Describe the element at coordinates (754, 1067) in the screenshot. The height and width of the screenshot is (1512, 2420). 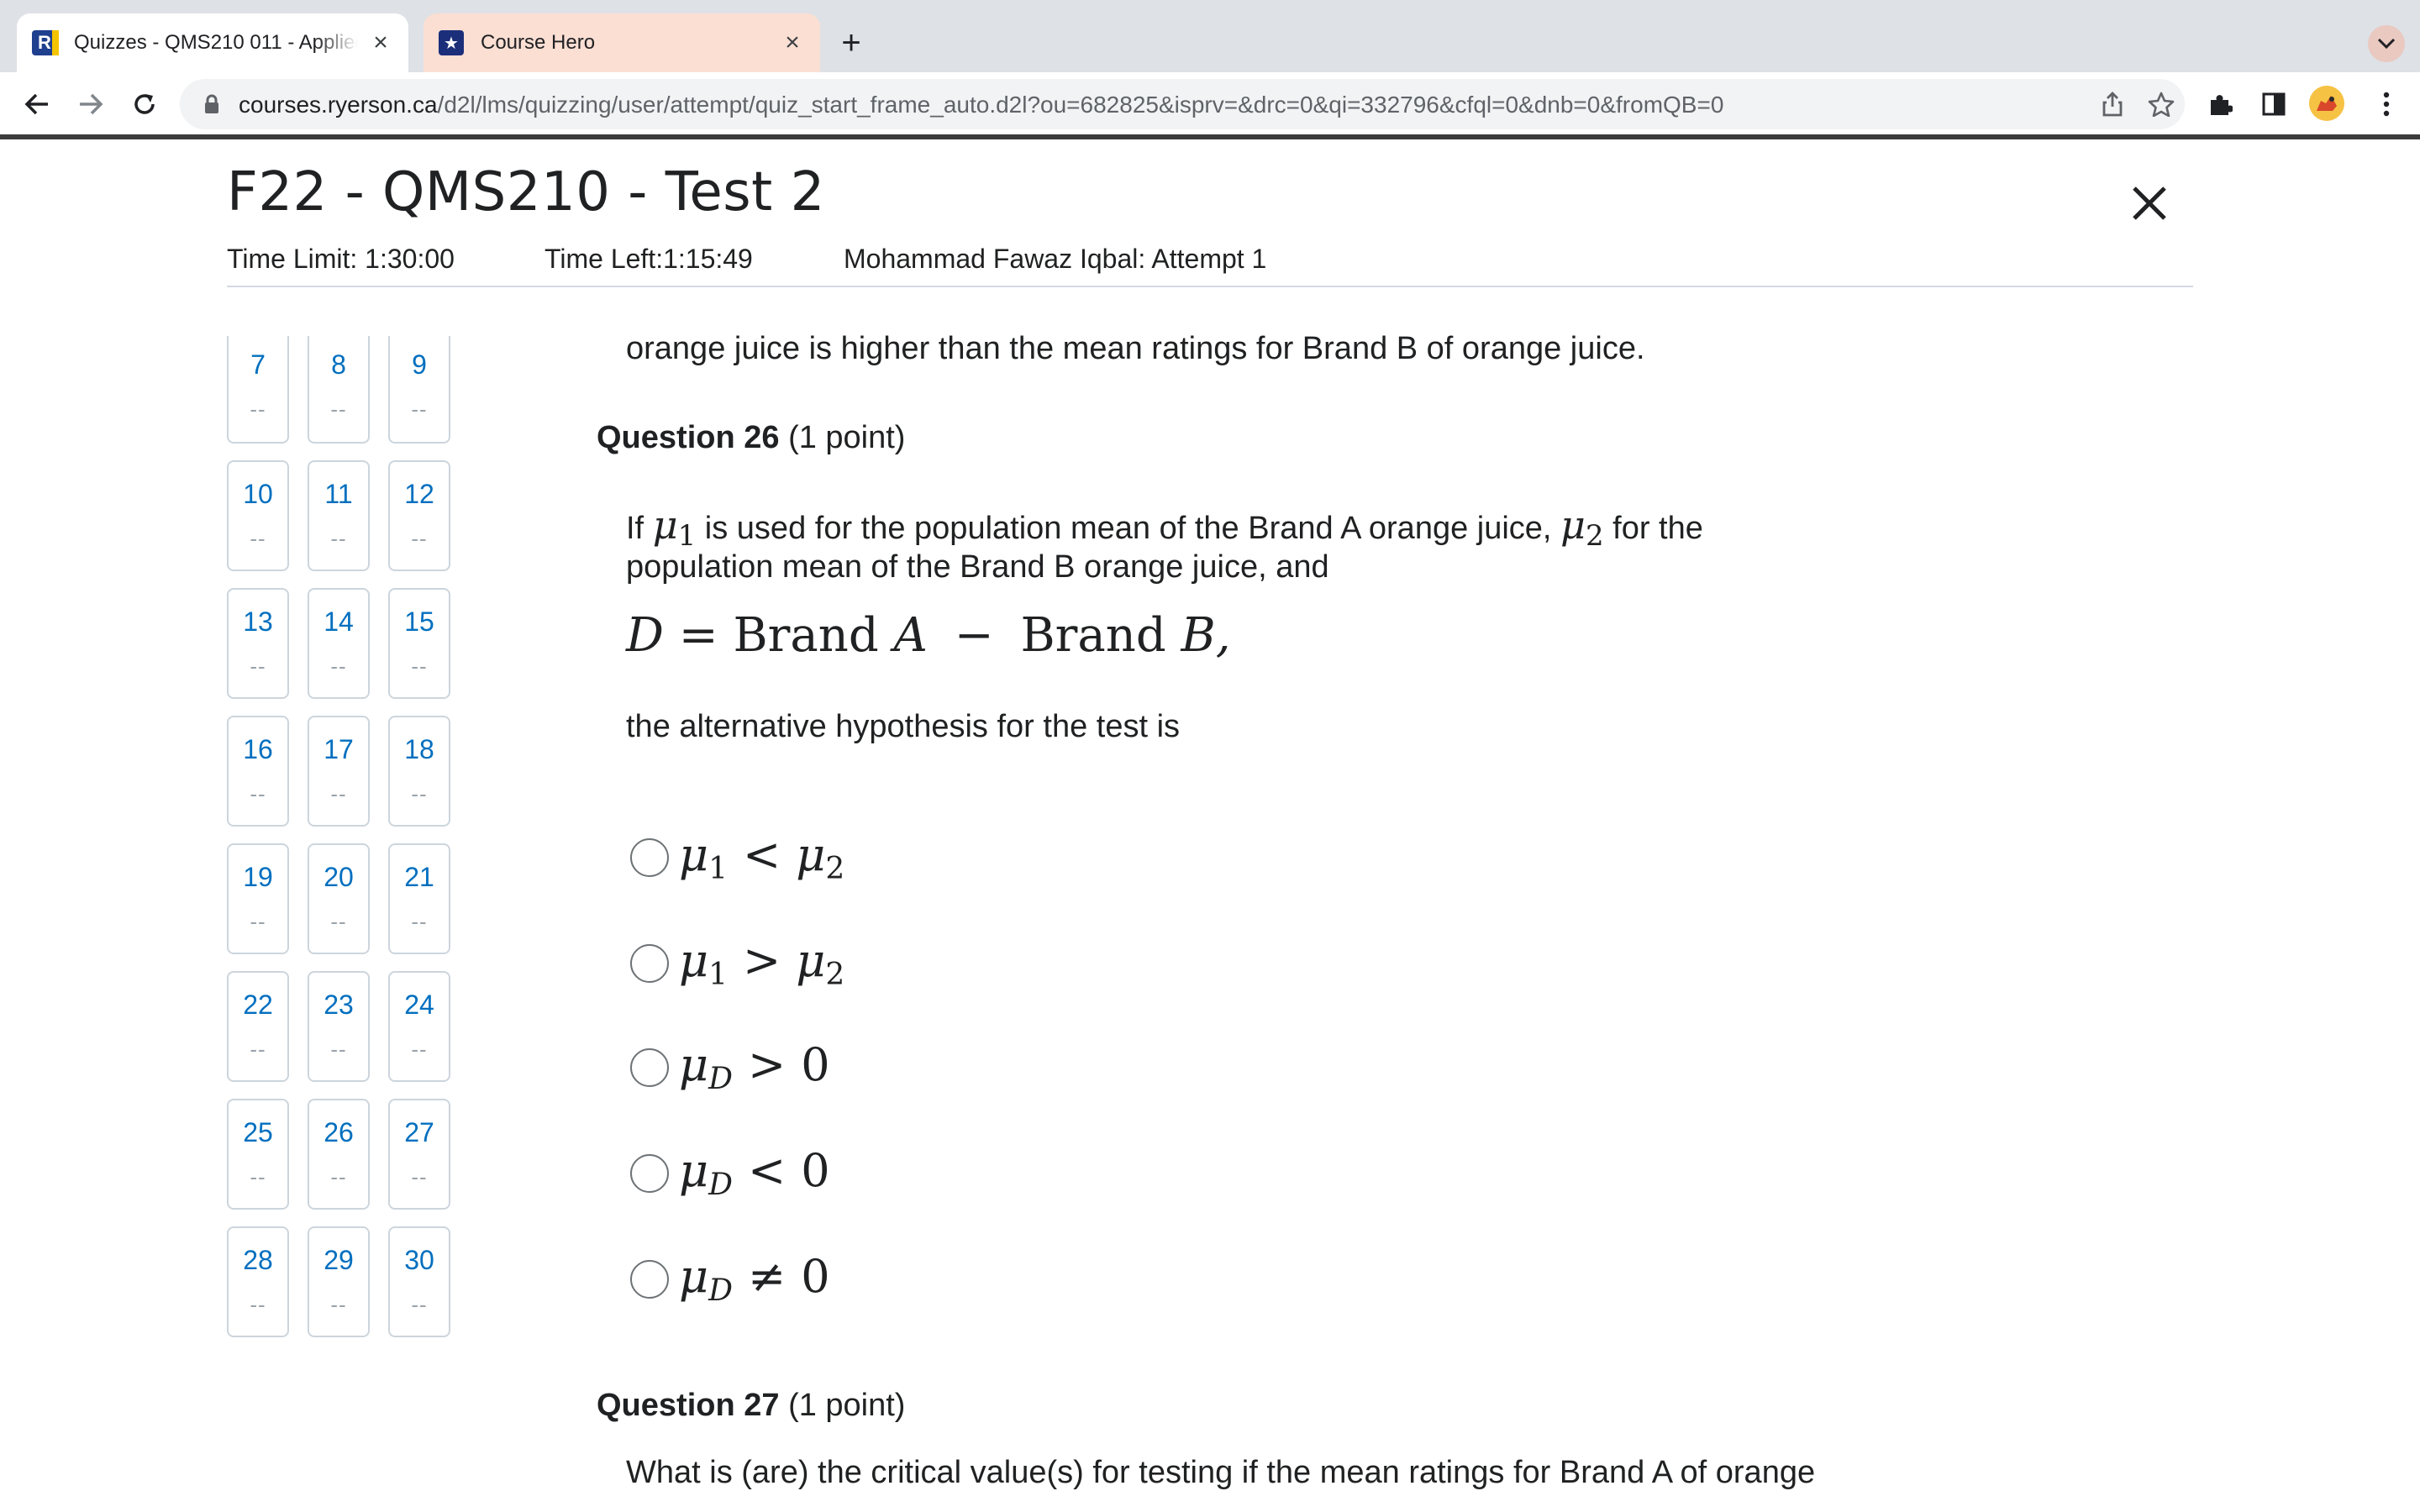
I see `answer-option-label: μD >0` at that location.